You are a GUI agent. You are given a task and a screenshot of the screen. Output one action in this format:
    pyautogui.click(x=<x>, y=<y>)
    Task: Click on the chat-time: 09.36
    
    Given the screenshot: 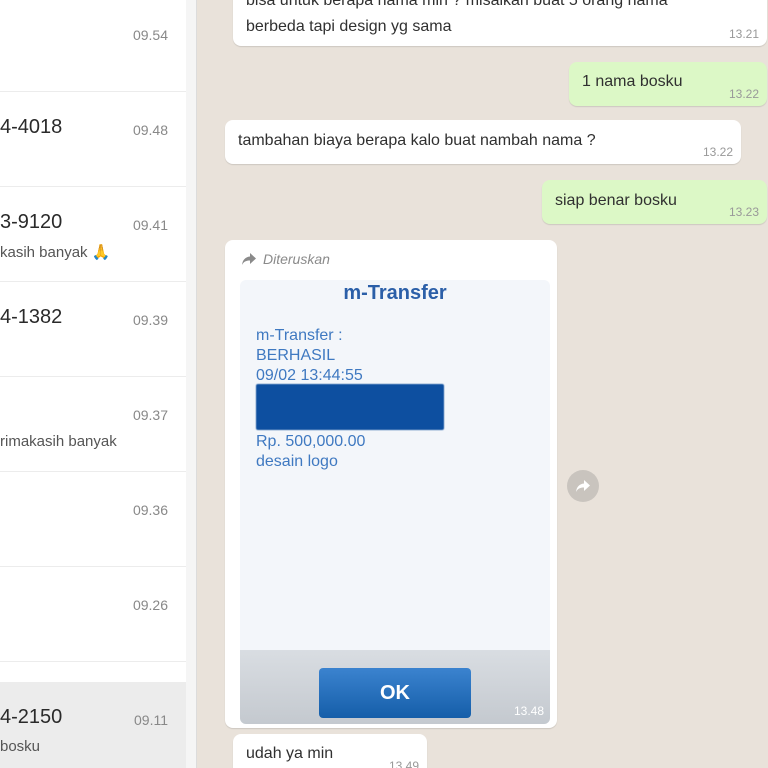 What is the action you would take?
    pyautogui.click(x=150, y=510)
    